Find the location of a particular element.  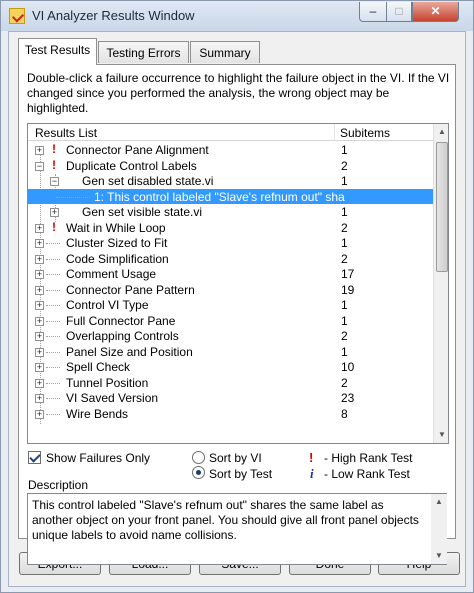

sort-by-test-radio is located at coordinates (198, 472).